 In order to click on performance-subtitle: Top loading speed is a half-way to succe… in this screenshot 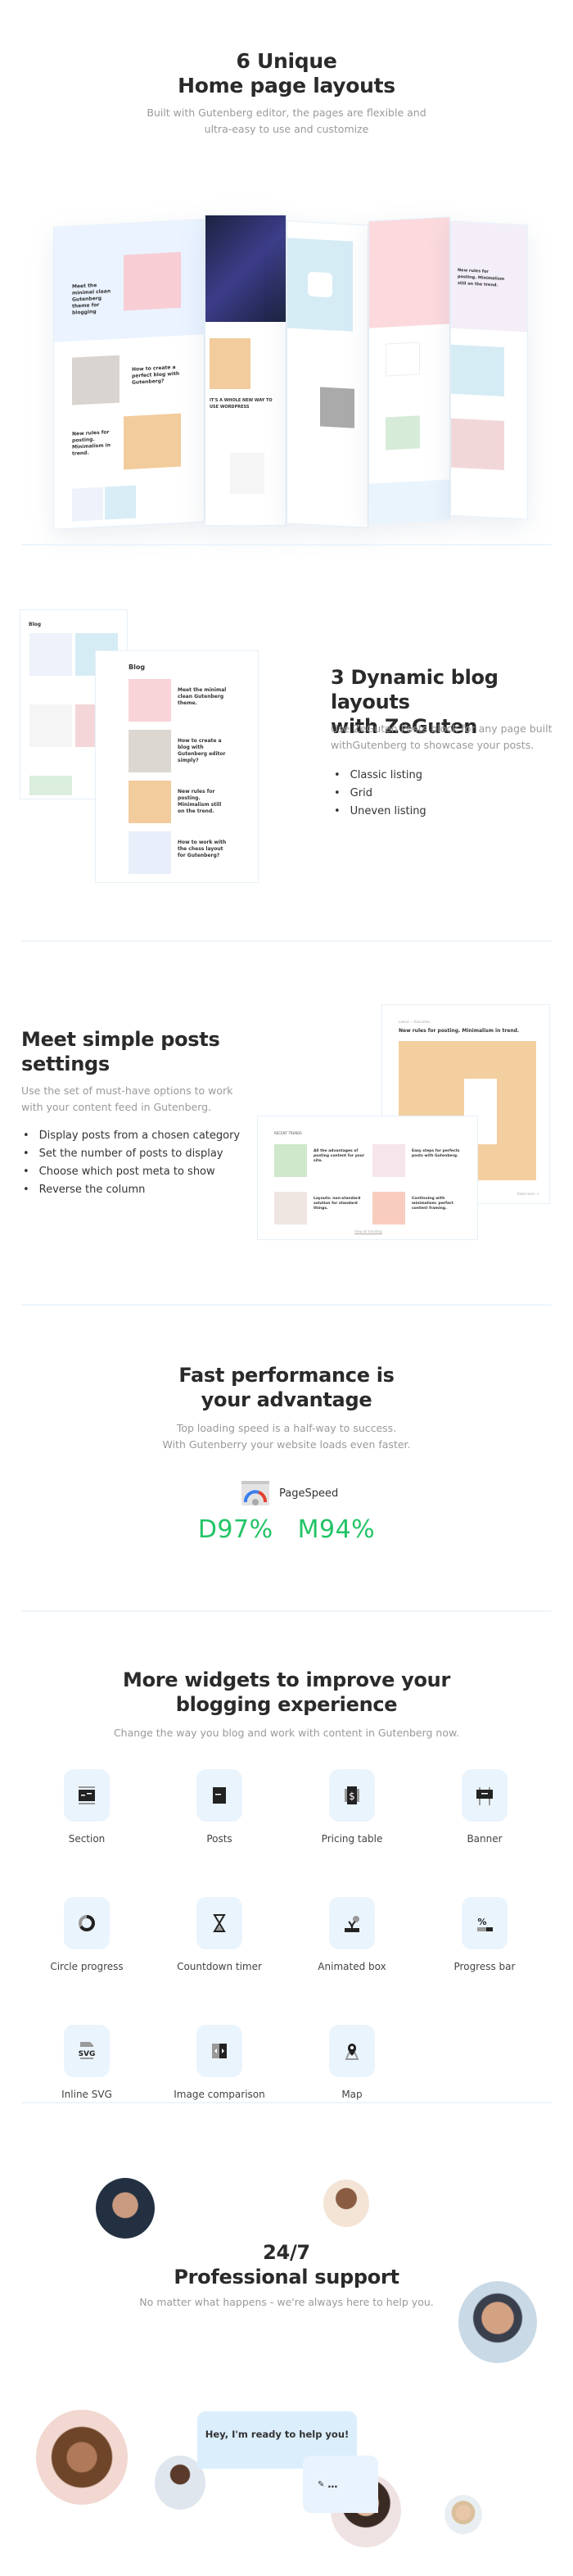, I will do `click(287, 1436)`.